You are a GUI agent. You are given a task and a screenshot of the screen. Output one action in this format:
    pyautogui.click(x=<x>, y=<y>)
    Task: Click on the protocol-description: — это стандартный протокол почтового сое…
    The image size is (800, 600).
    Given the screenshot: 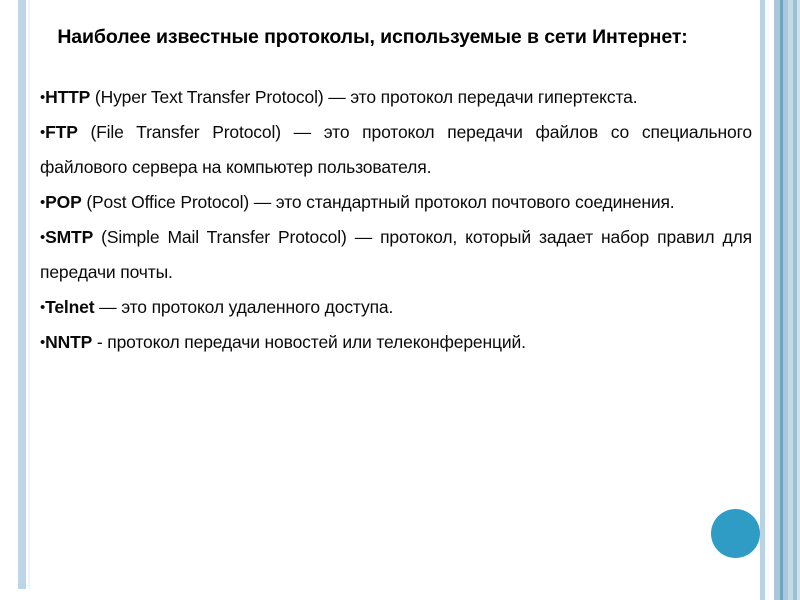 What is the action you would take?
    pyautogui.click(x=462, y=202)
    